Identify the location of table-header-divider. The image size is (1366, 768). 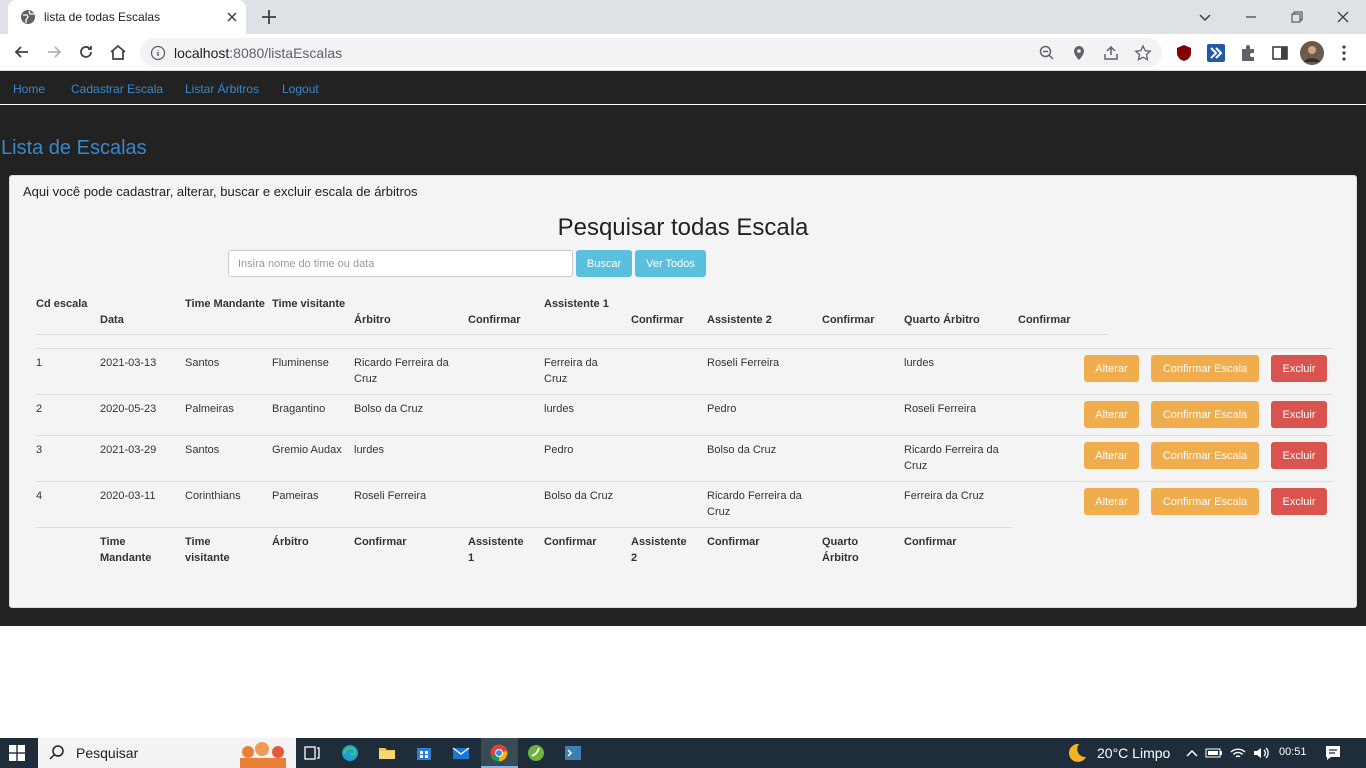
(684, 348).